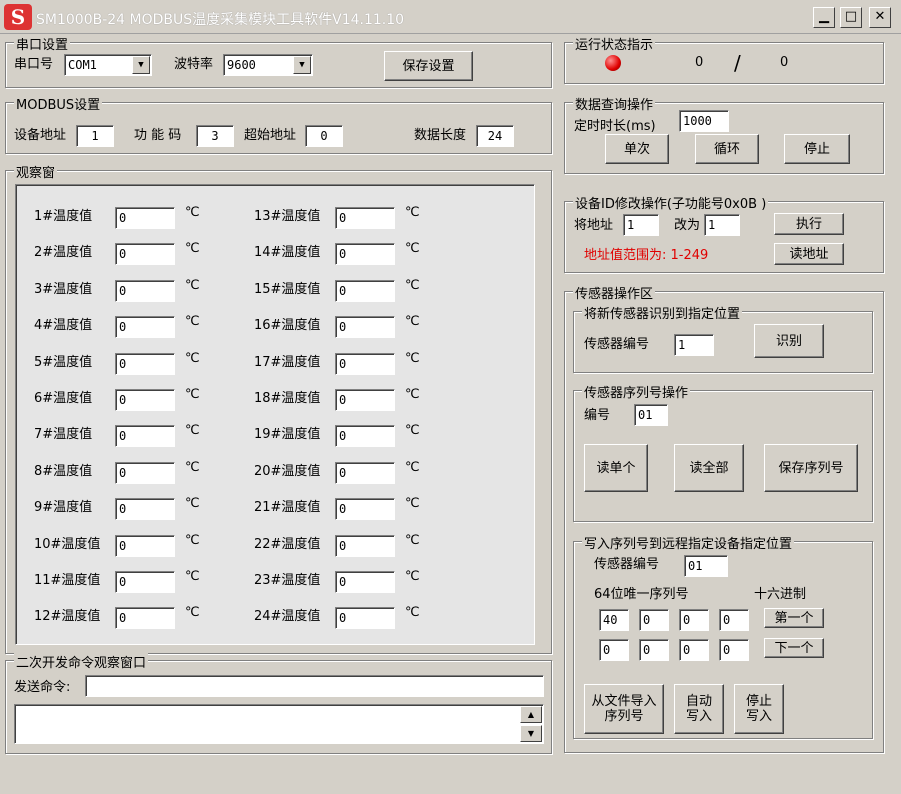  Describe the element at coordinates (63, 289) in the screenshot. I see `temp-label: 3#温度值` at that location.